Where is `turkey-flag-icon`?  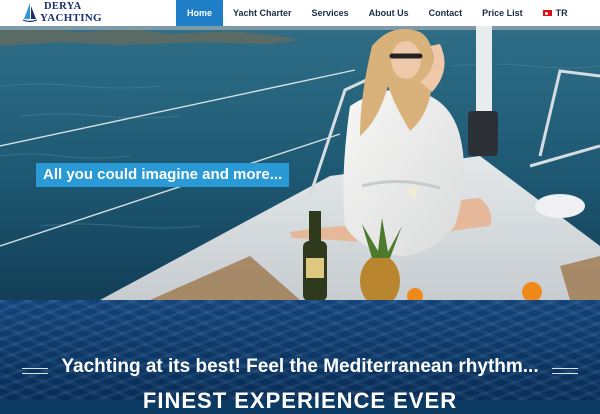
turkey-flag-icon is located at coordinates (547, 13).